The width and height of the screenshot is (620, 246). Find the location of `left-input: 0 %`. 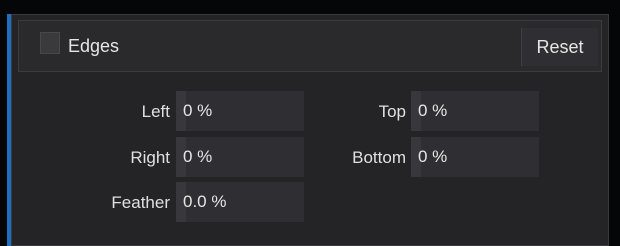

left-input: 0 % is located at coordinates (240, 111).